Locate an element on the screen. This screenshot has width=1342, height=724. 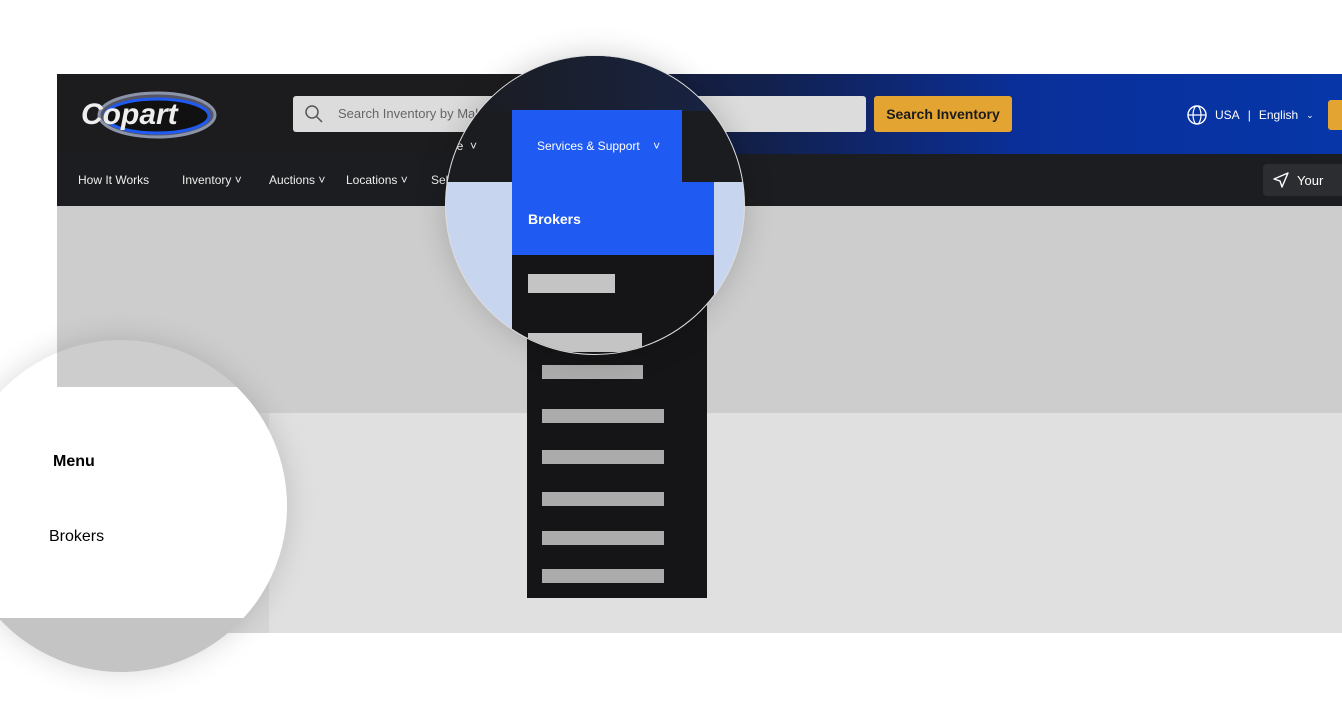
mobile-menu-title: Menu is located at coordinates (74, 461).